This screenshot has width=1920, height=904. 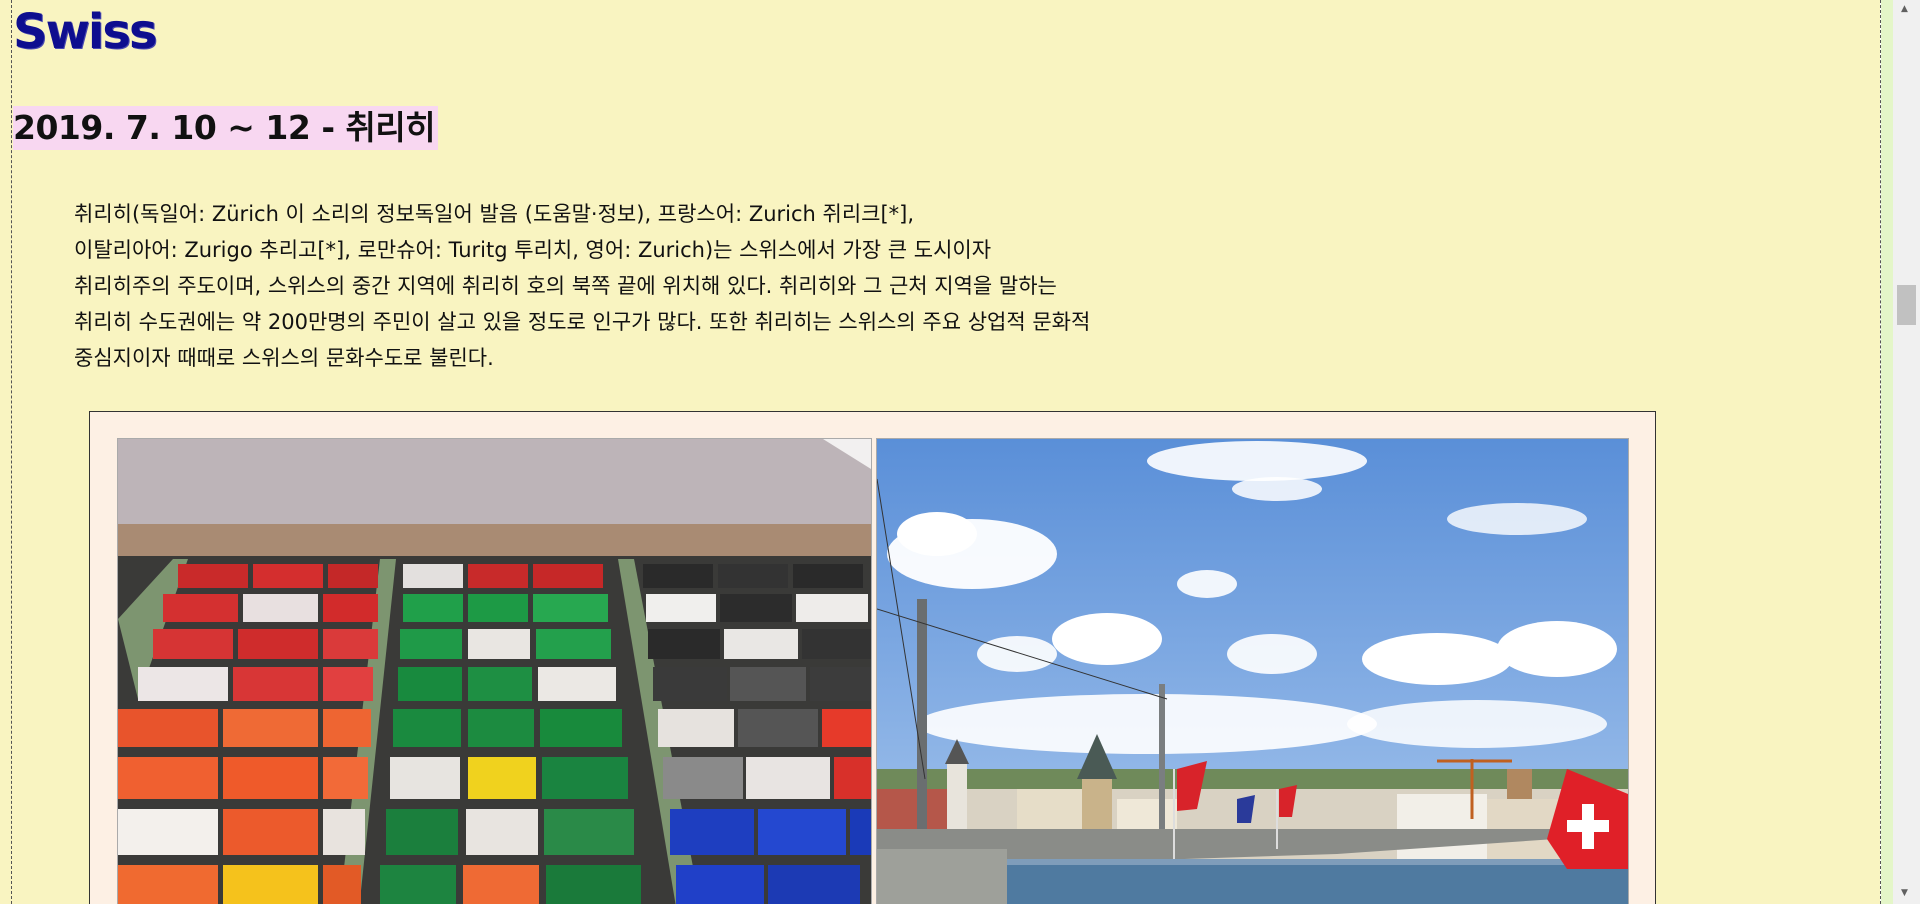 What do you see at coordinates (1904, 893) in the screenshot?
I see `scroll-down-icon: ▼` at bounding box center [1904, 893].